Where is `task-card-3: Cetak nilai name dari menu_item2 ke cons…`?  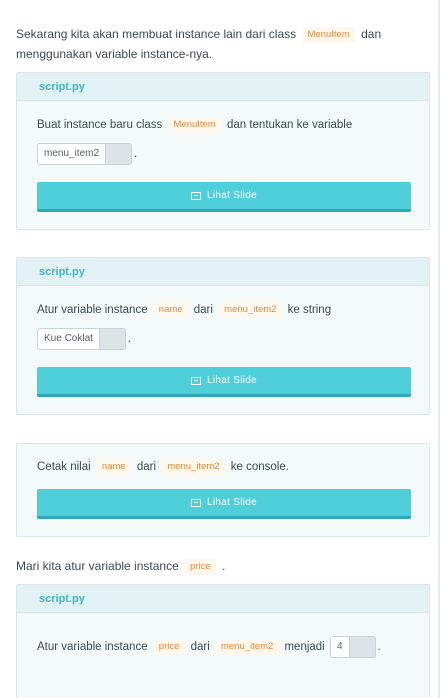 task-card-3: Cetak nilai name dari menu_item2 ke cons… is located at coordinates (223, 490).